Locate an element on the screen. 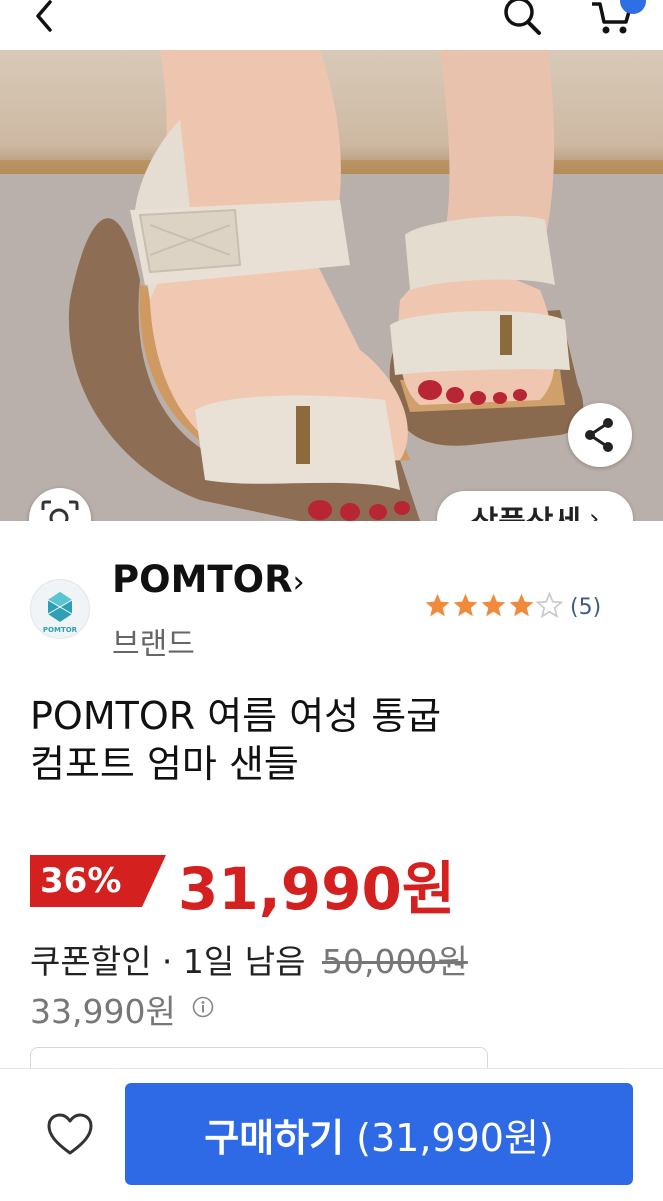  brand-name: POMTOR is located at coordinates (202, 579).